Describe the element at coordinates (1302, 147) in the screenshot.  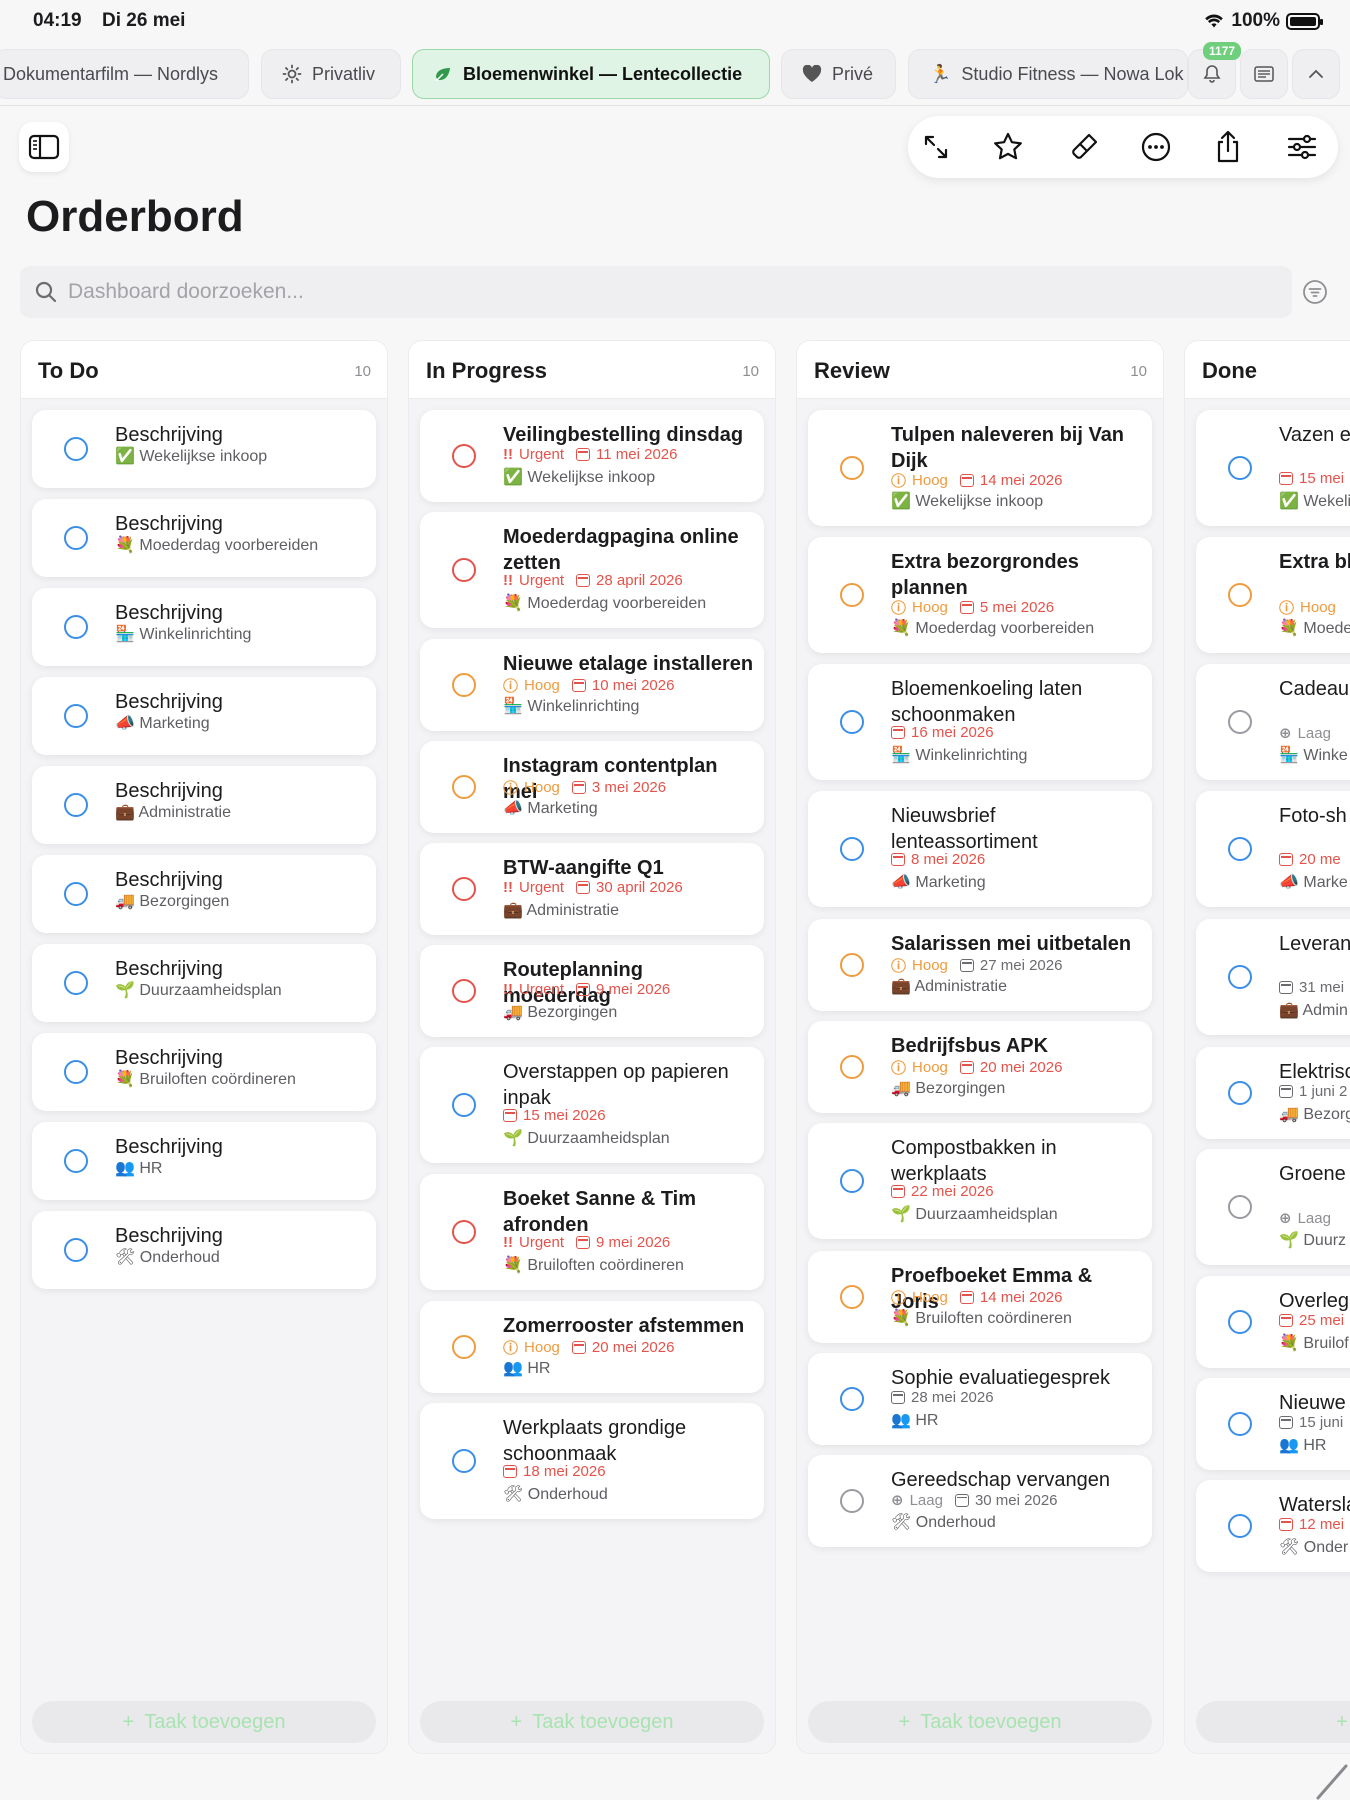
I see `settings-button` at that location.